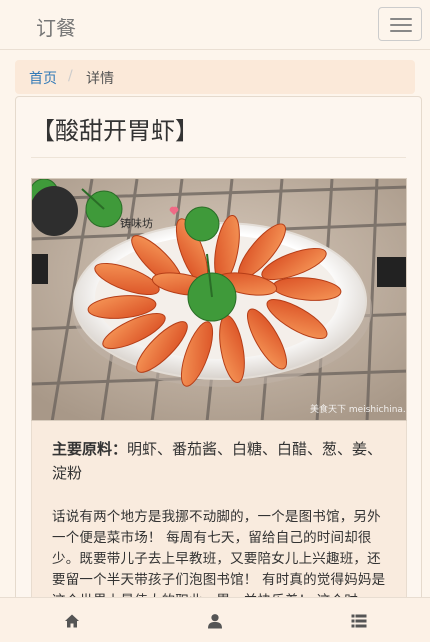 The height and width of the screenshot is (642, 430). I want to click on list-icon, so click(358, 620).